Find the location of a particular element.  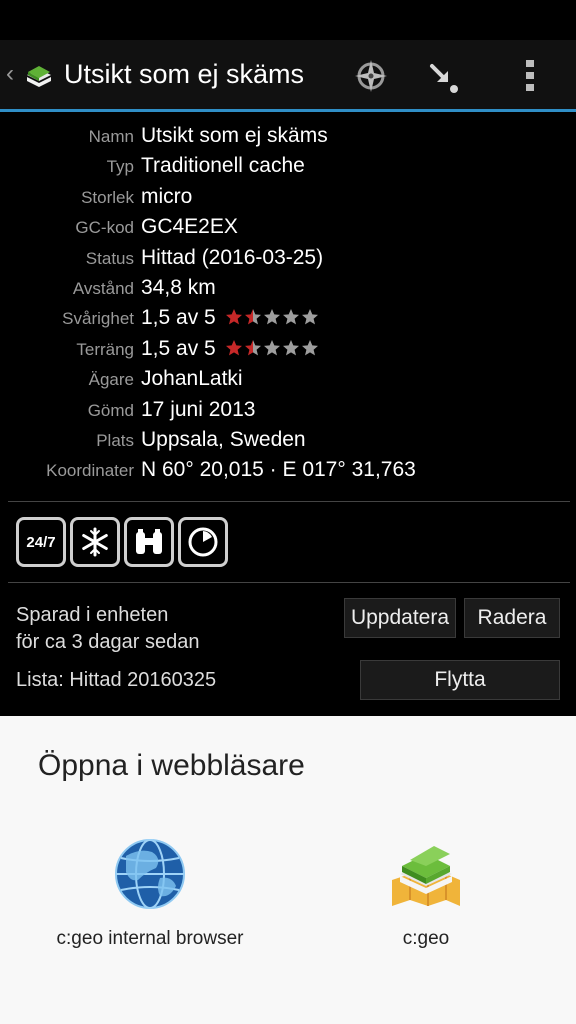

detail-row-location: Plats Uppsala, Sweden is located at coordinates (288, 441).